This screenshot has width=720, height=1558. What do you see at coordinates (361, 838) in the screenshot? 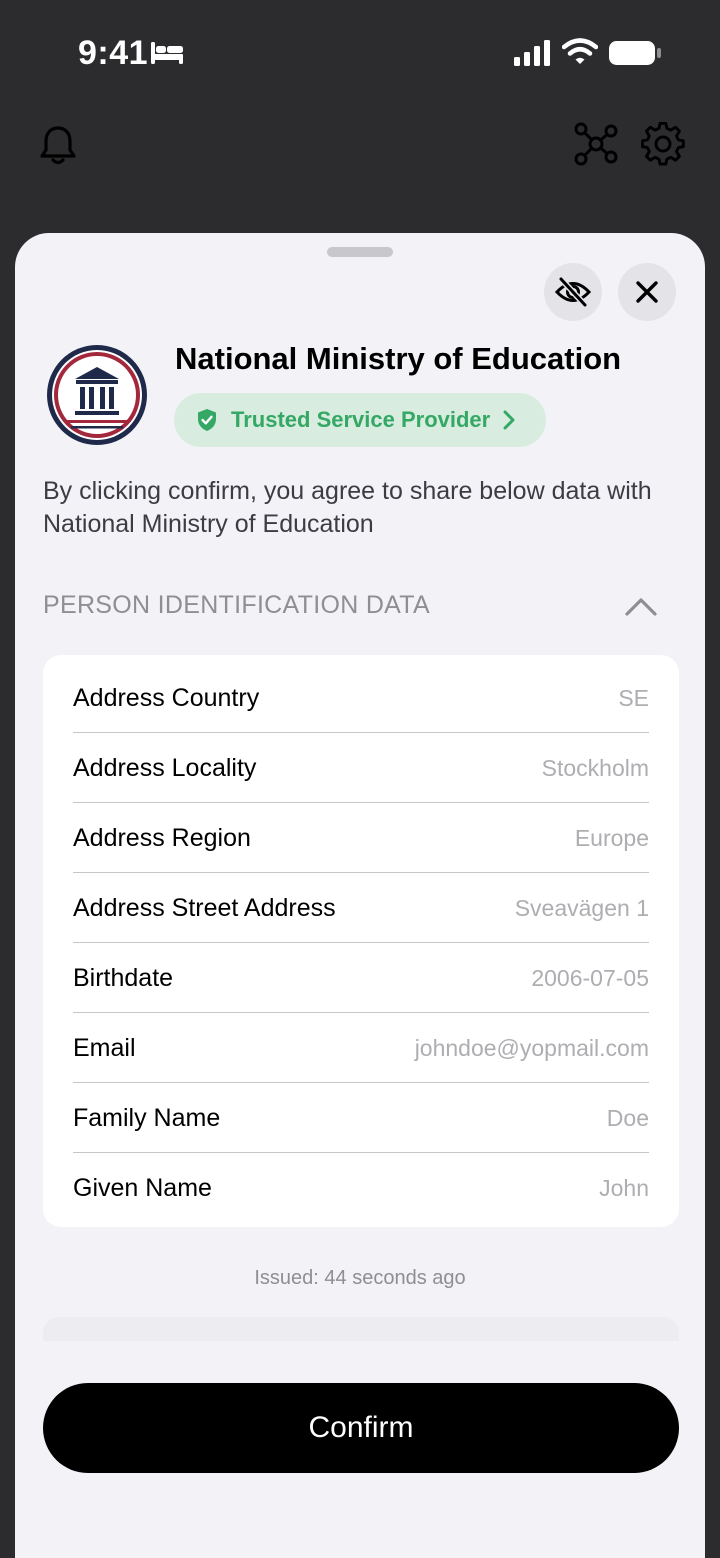
I see `table-row: Address Region Europe` at bounding box center [361, 838].